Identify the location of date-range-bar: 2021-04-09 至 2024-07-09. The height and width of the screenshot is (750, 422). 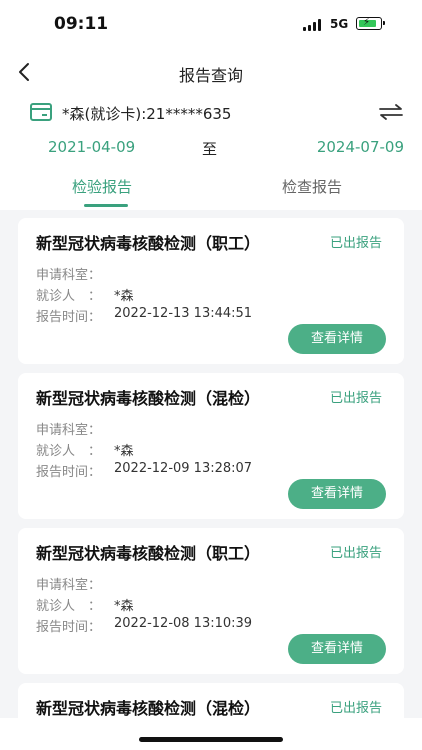
(211, 147).